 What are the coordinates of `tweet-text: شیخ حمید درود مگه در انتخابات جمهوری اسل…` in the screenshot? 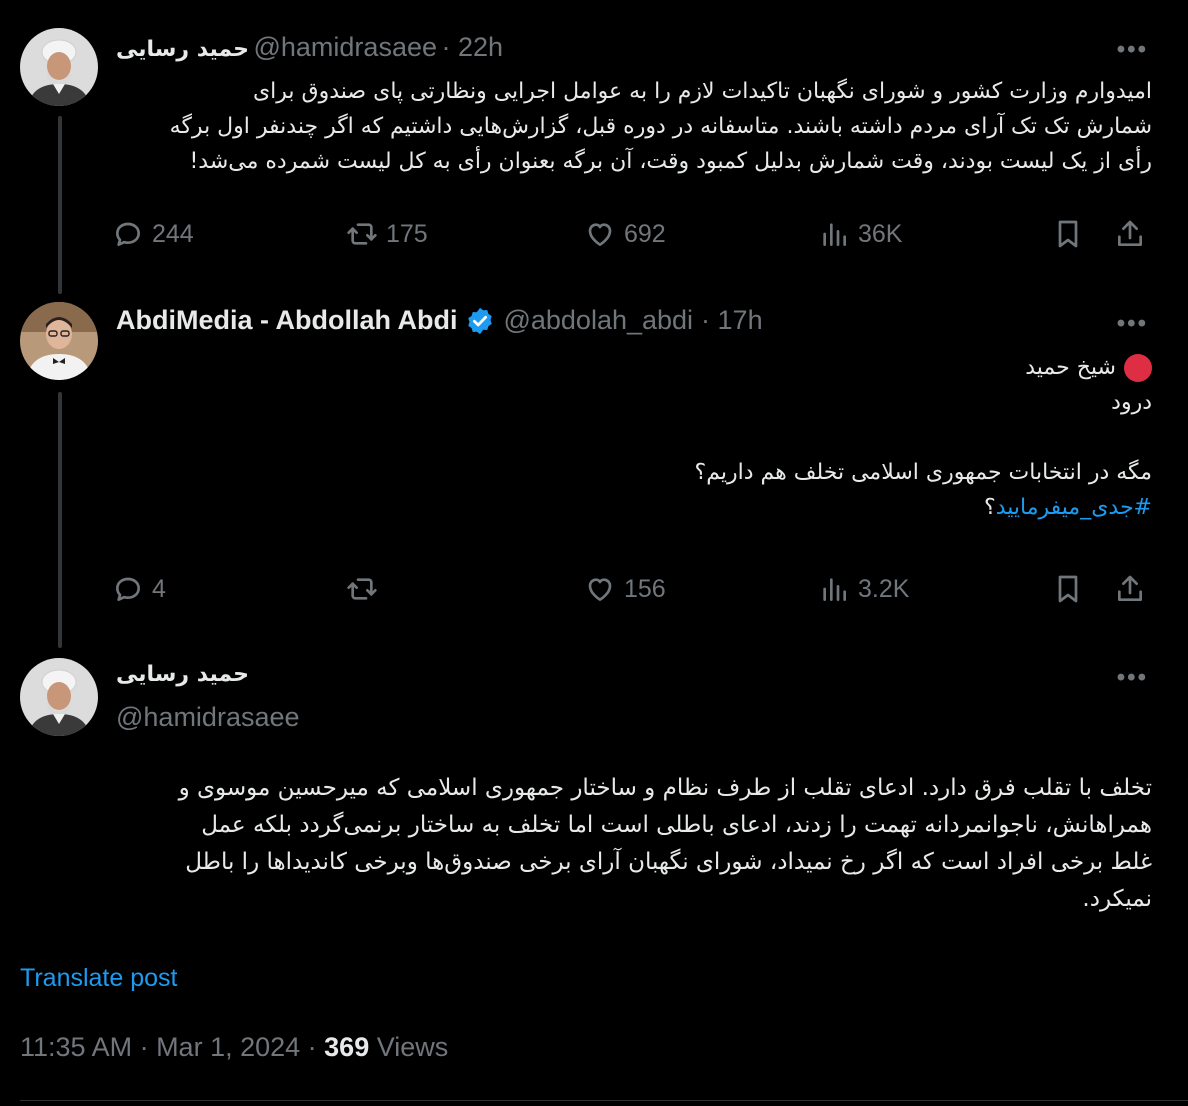 It's located at (637, 437).